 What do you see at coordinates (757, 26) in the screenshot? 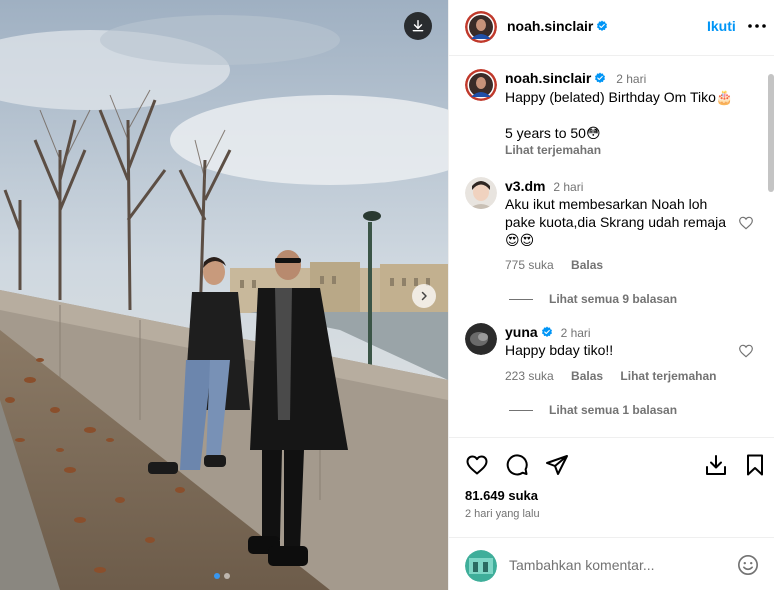
I see `more-horizontal-icon` at bounding box center [757, 26].